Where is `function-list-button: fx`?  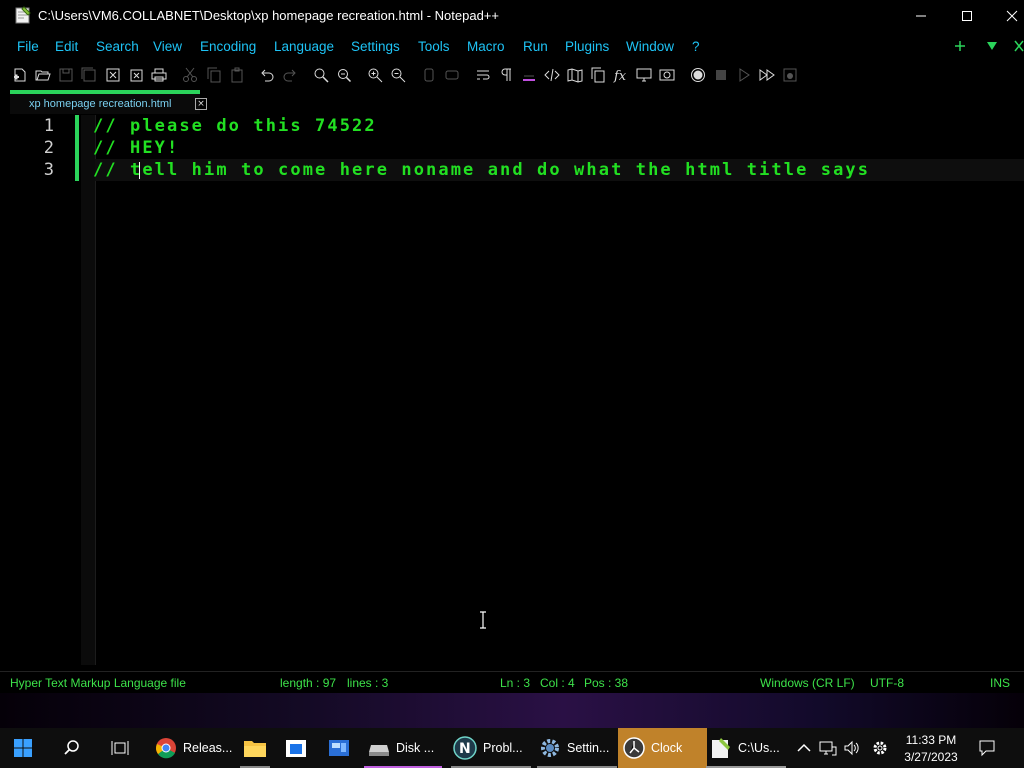 function-list-button: fx is located at coordinates (621, 75).